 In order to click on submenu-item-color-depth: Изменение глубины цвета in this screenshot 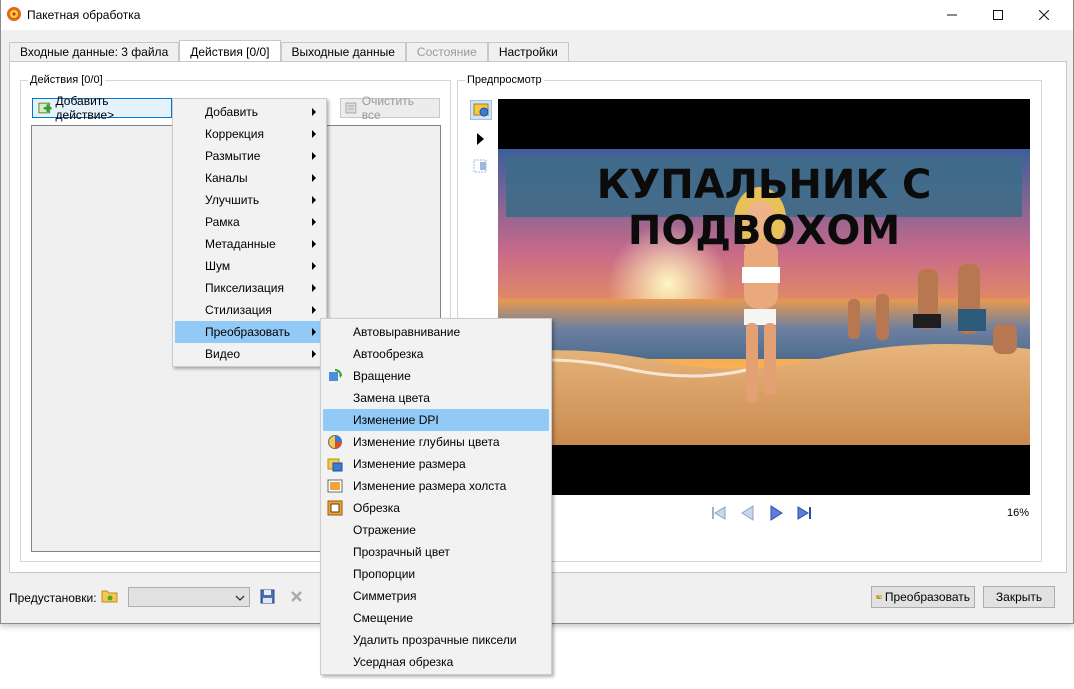, I will do `click(436, 442)`.